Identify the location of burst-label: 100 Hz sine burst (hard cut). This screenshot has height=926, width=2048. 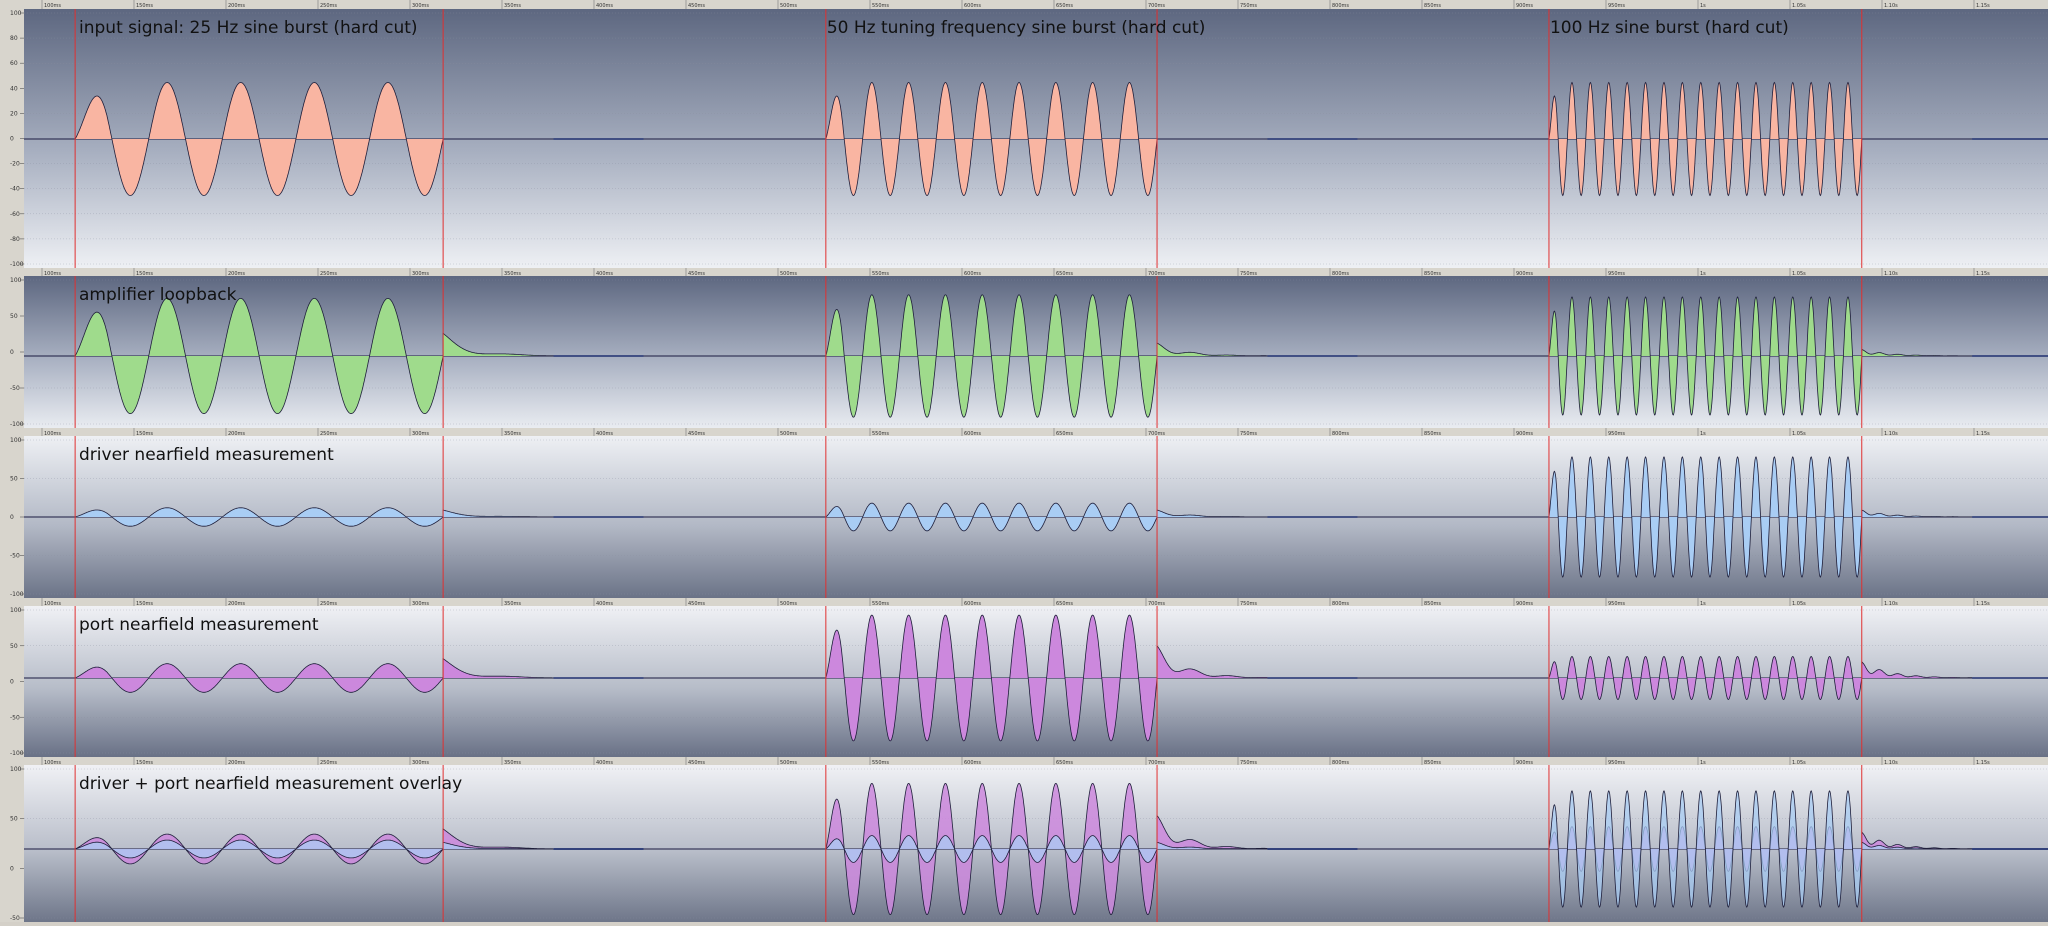
(1669, 28).